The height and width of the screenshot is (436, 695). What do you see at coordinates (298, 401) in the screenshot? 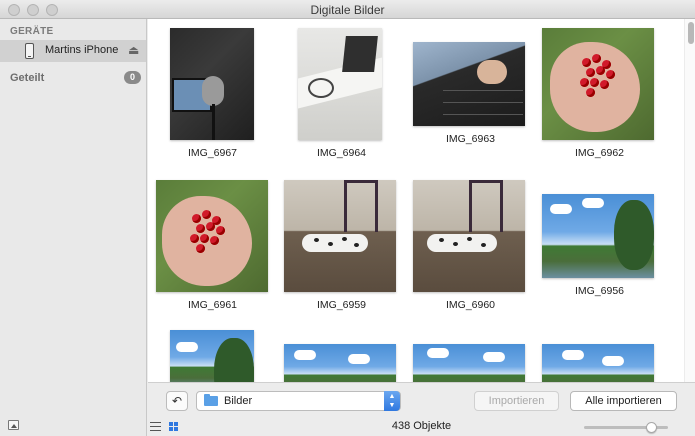
I see `destination-select: Bilder ▲ ▼` at bounding box center [298, 401].